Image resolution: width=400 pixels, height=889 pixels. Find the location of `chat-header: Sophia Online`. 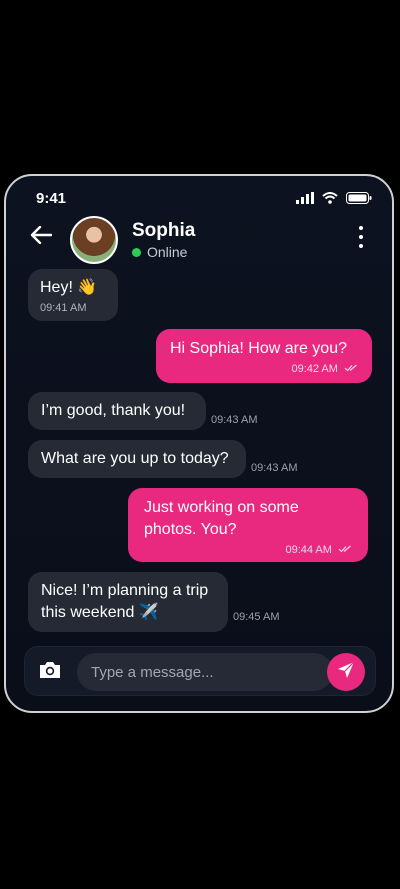

chat-header: Sophia Online is located at coordinates (199, 244).